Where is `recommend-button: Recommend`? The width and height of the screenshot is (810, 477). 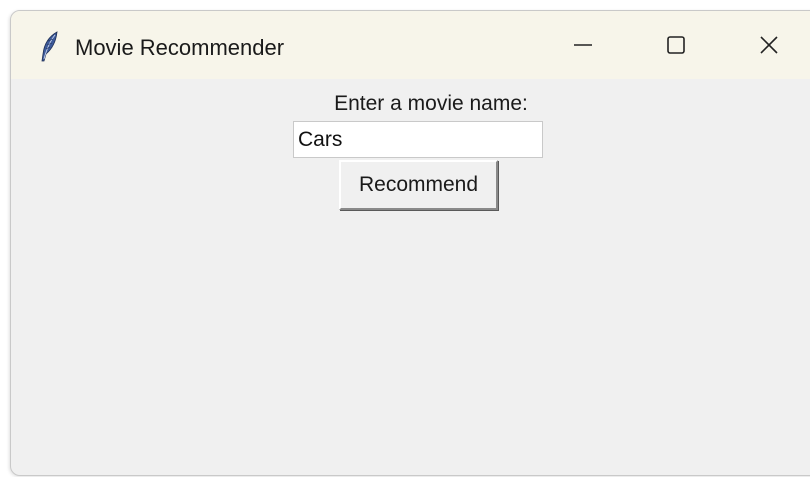 recommend-button: Recommend is located at coordinates (418, 185).